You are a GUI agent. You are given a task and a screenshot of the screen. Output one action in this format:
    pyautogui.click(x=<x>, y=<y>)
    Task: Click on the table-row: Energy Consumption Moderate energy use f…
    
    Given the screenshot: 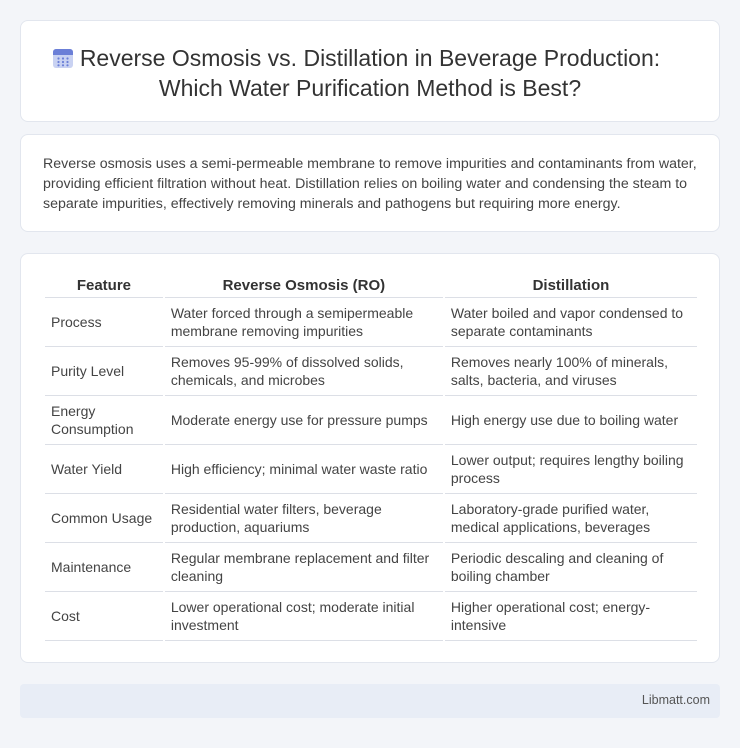 What is the action you would take?
    pyautogui.click(x=371, y=420)
    